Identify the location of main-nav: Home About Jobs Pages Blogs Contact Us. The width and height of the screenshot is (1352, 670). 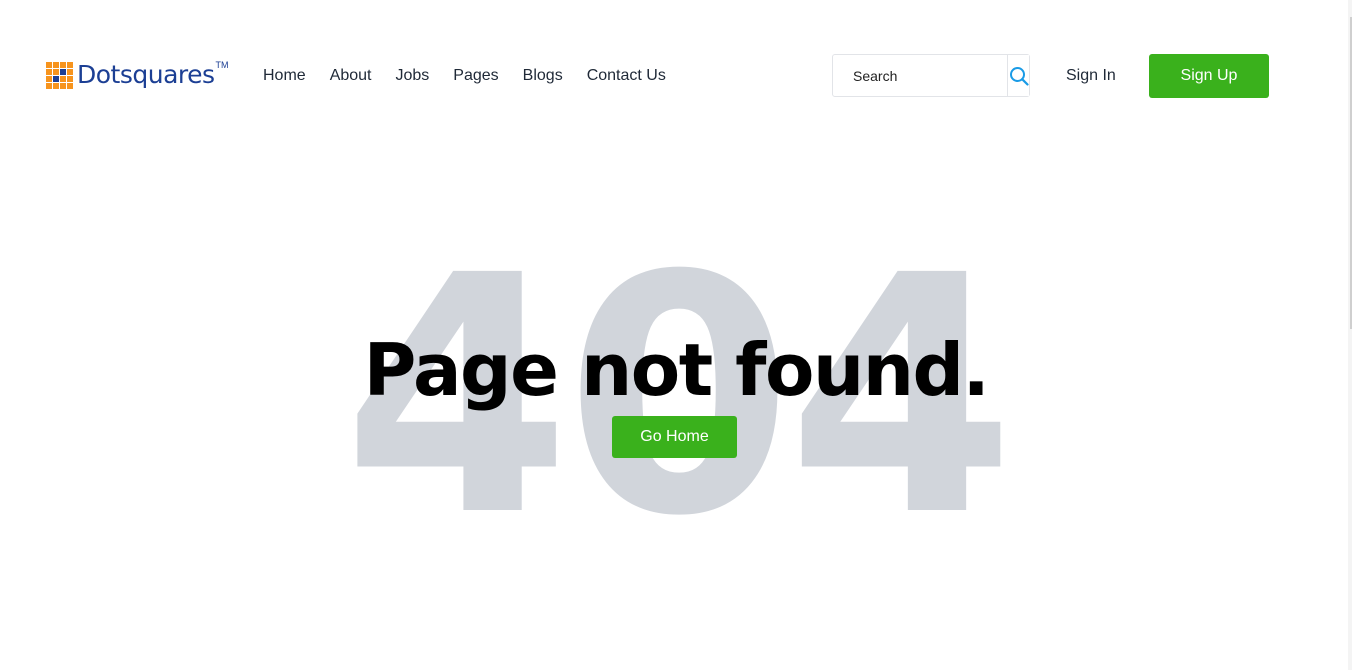
(476, 76).